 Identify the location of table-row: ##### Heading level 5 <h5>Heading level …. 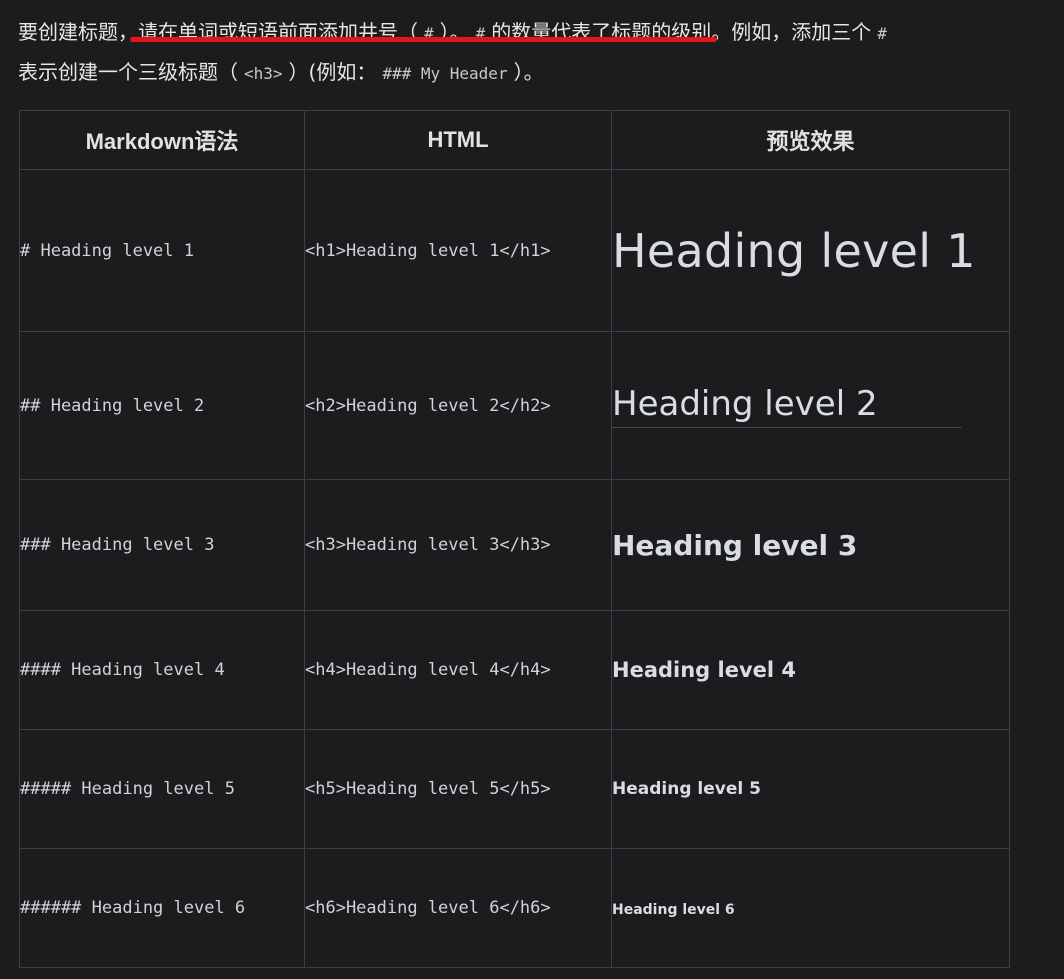
(514, 789).